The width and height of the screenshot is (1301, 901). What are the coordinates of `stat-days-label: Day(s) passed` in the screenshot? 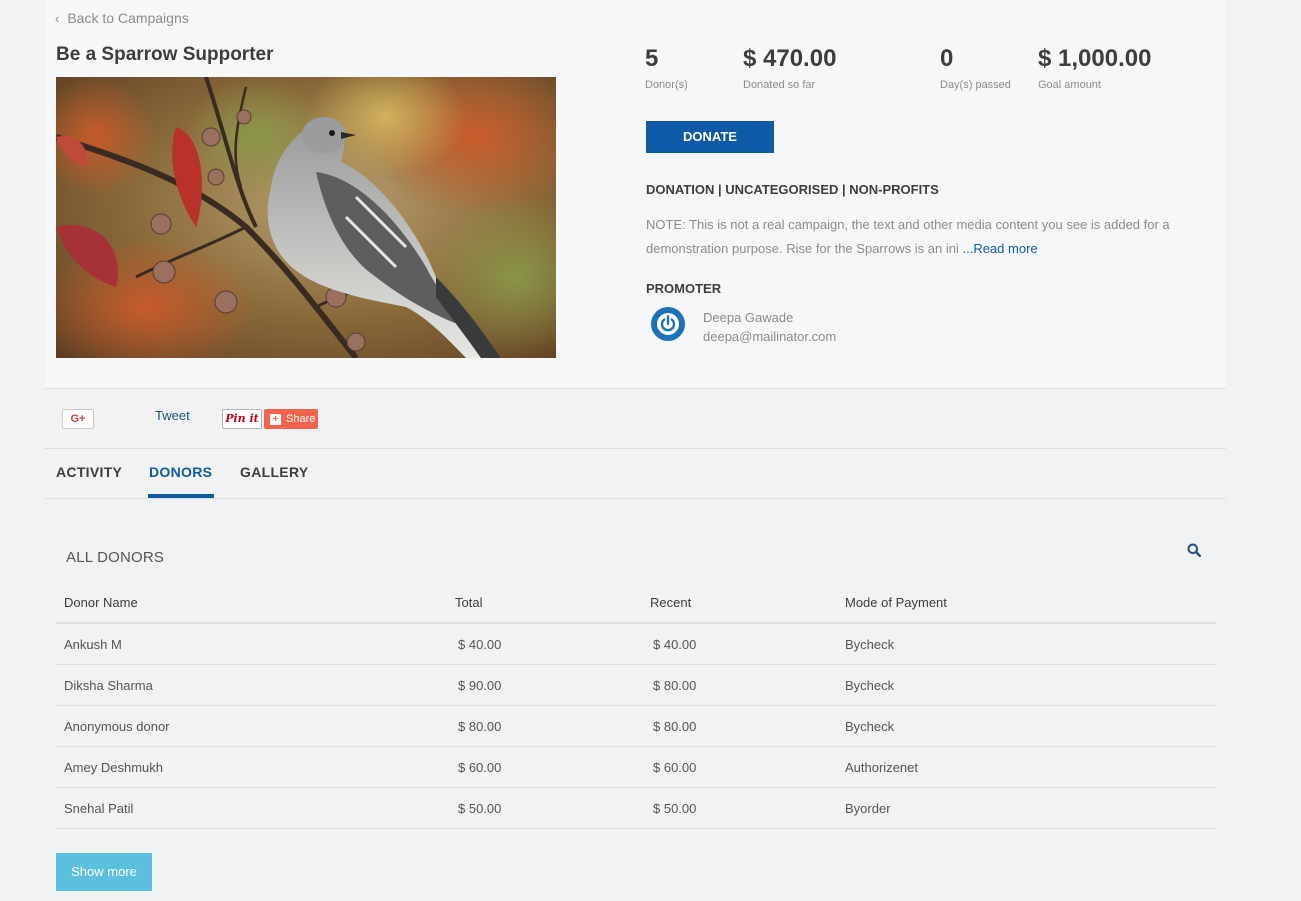 It's located at (975, 85).